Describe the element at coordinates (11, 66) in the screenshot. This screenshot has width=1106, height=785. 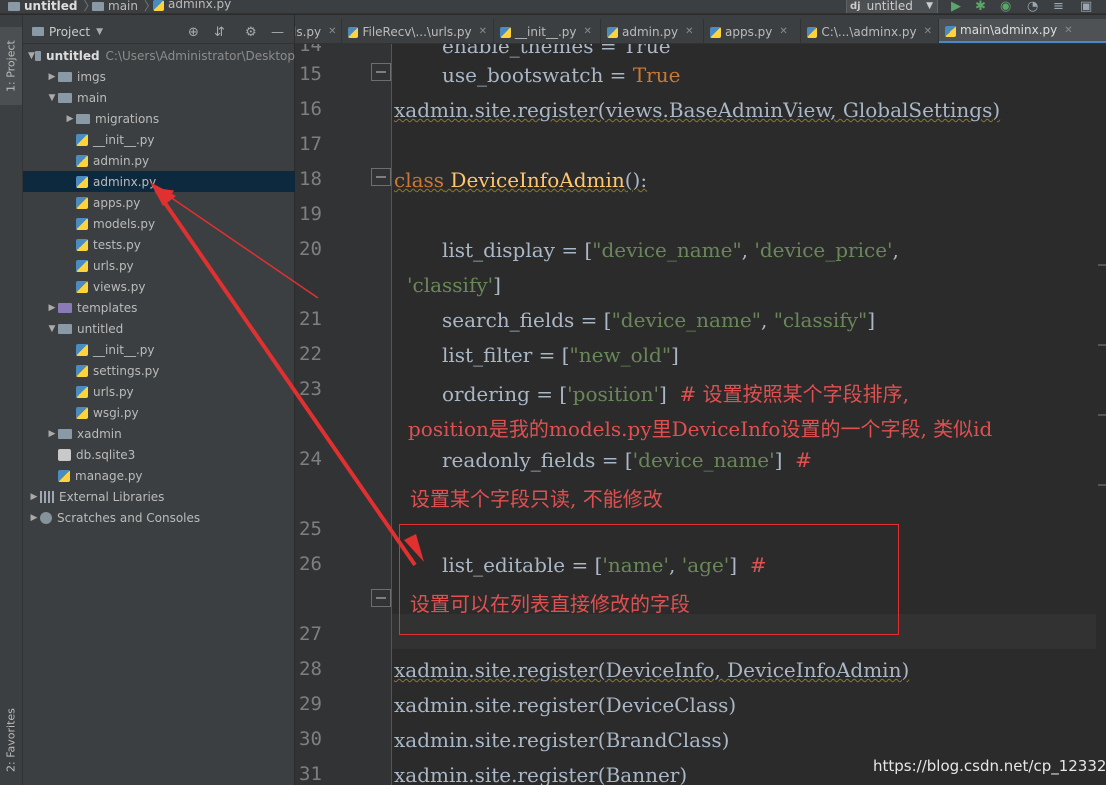
I see `project-tool-window-button: 1: Project` at that location.